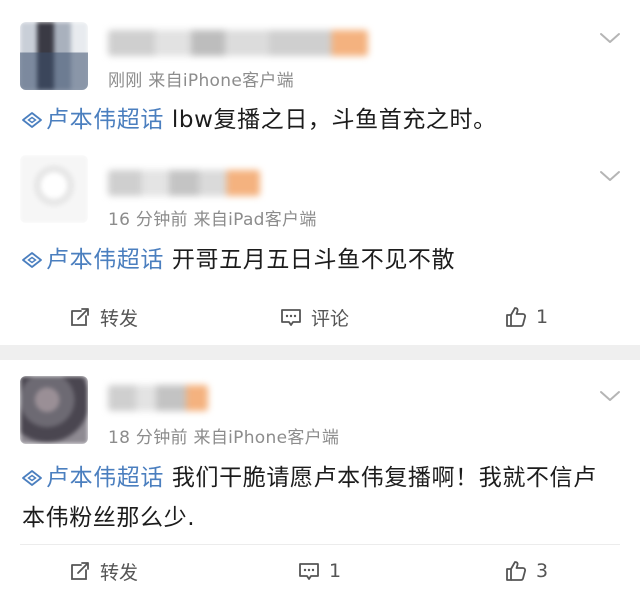 Image resolution: width=640 pixels, height=593 pixels. I want to click on like-count: 3, so click(542, 571).